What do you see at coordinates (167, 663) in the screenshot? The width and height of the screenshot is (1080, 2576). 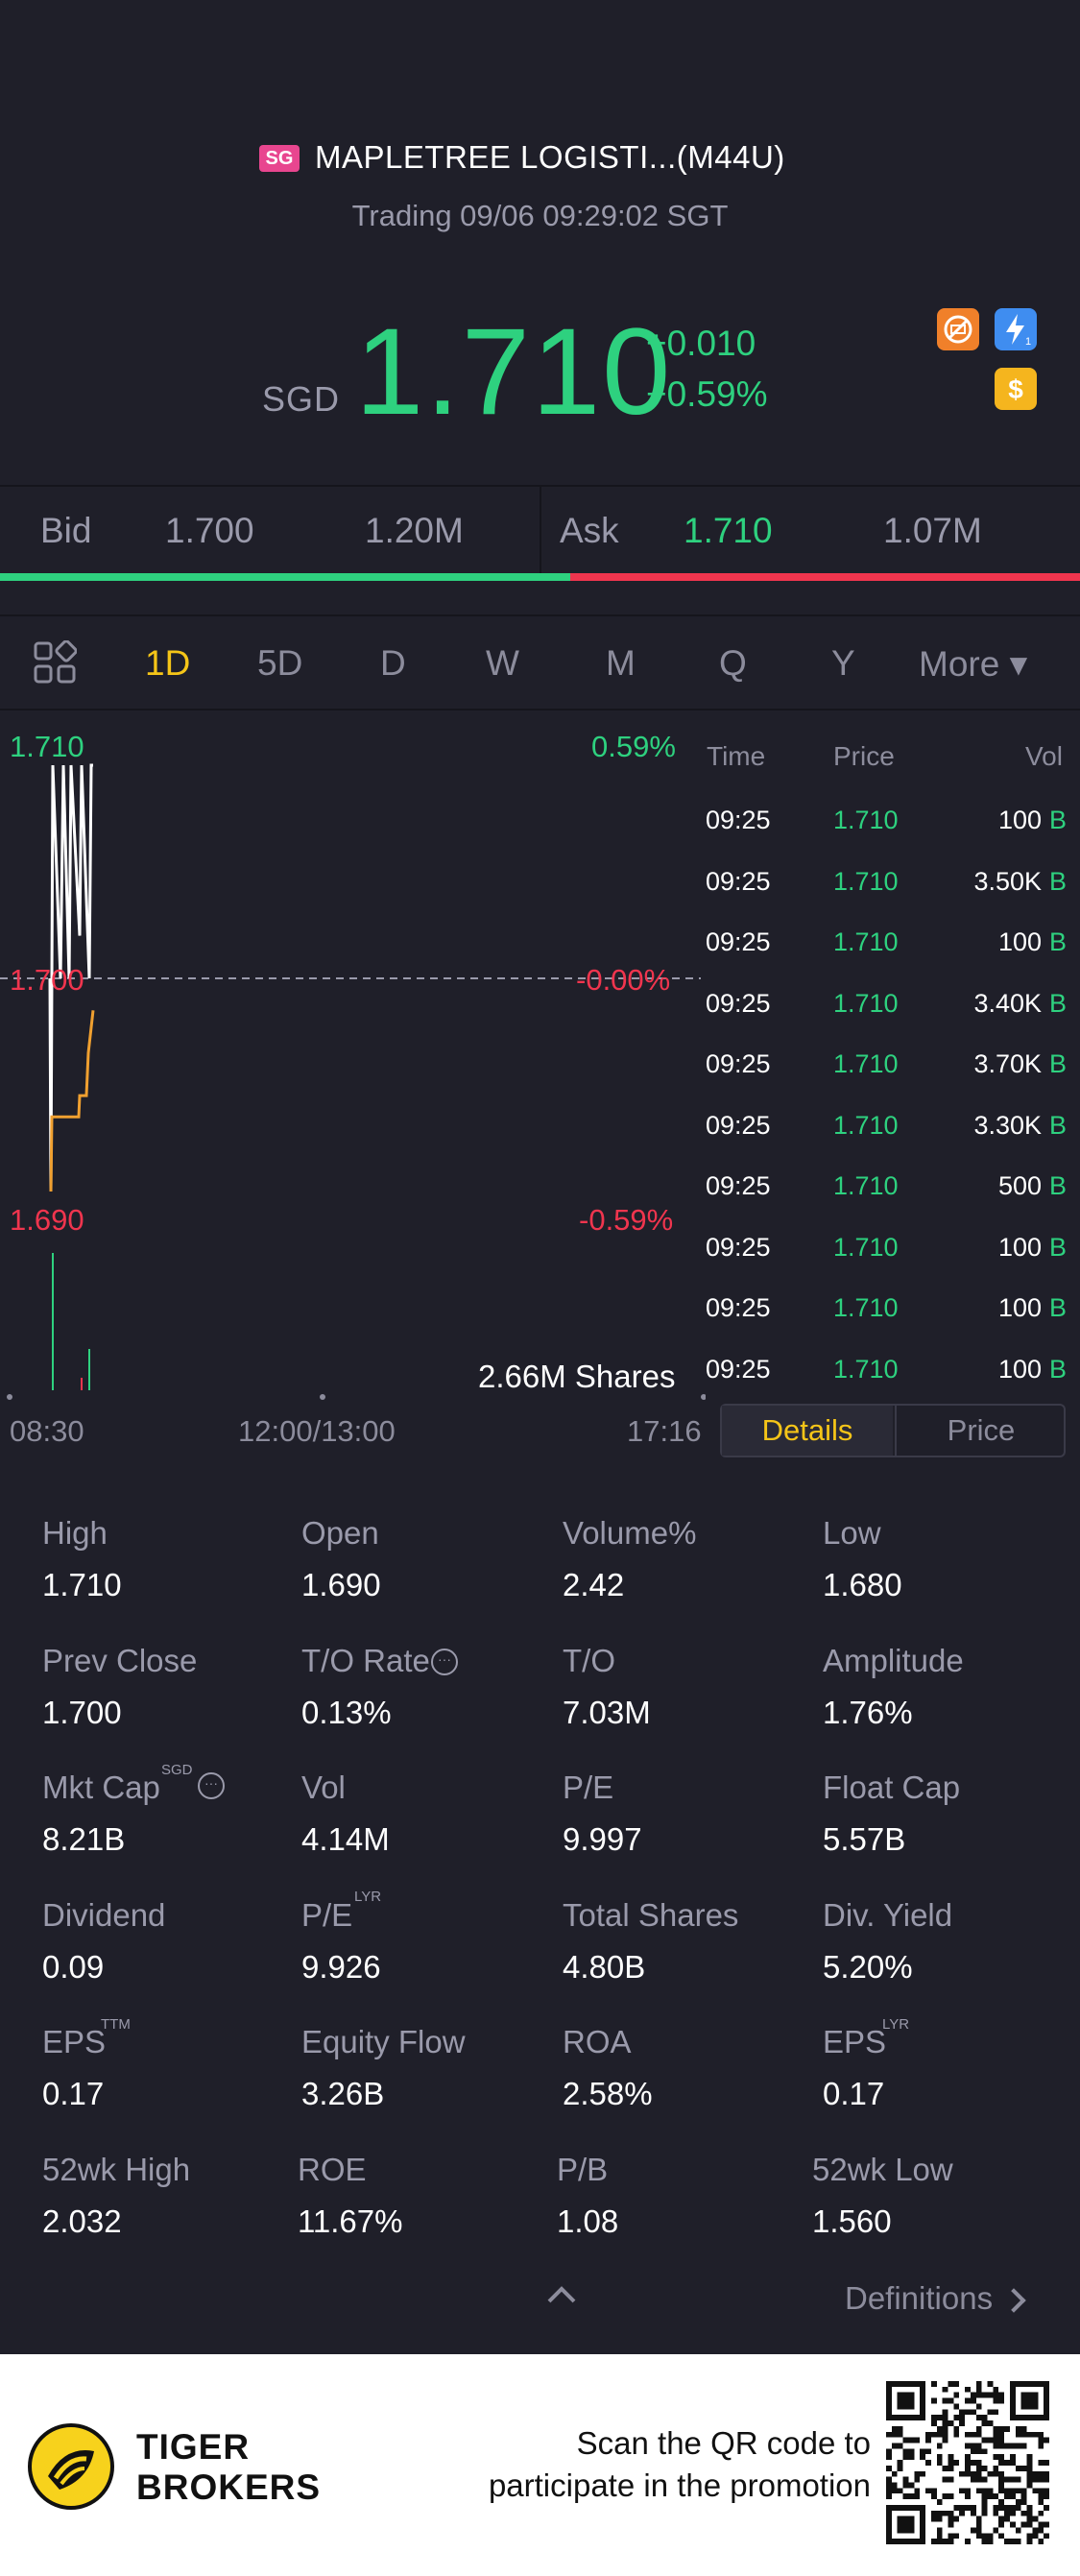 I see `tab-1d: 1D` at bounding box center [167, 663].